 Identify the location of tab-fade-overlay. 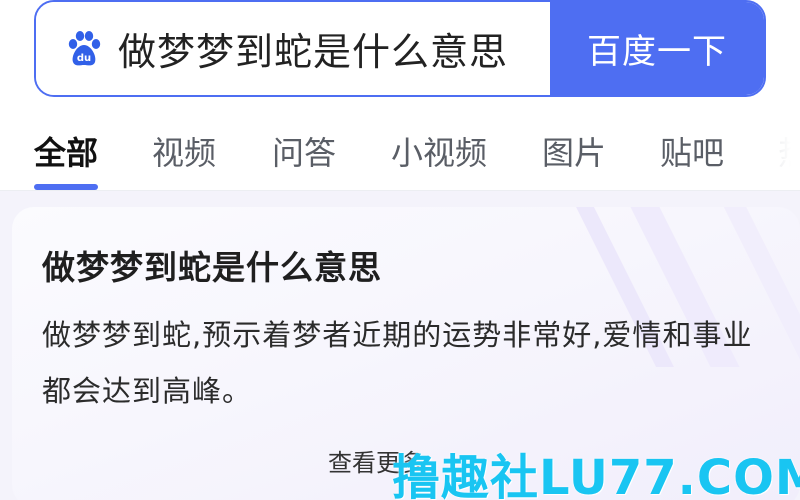
(770, 150).